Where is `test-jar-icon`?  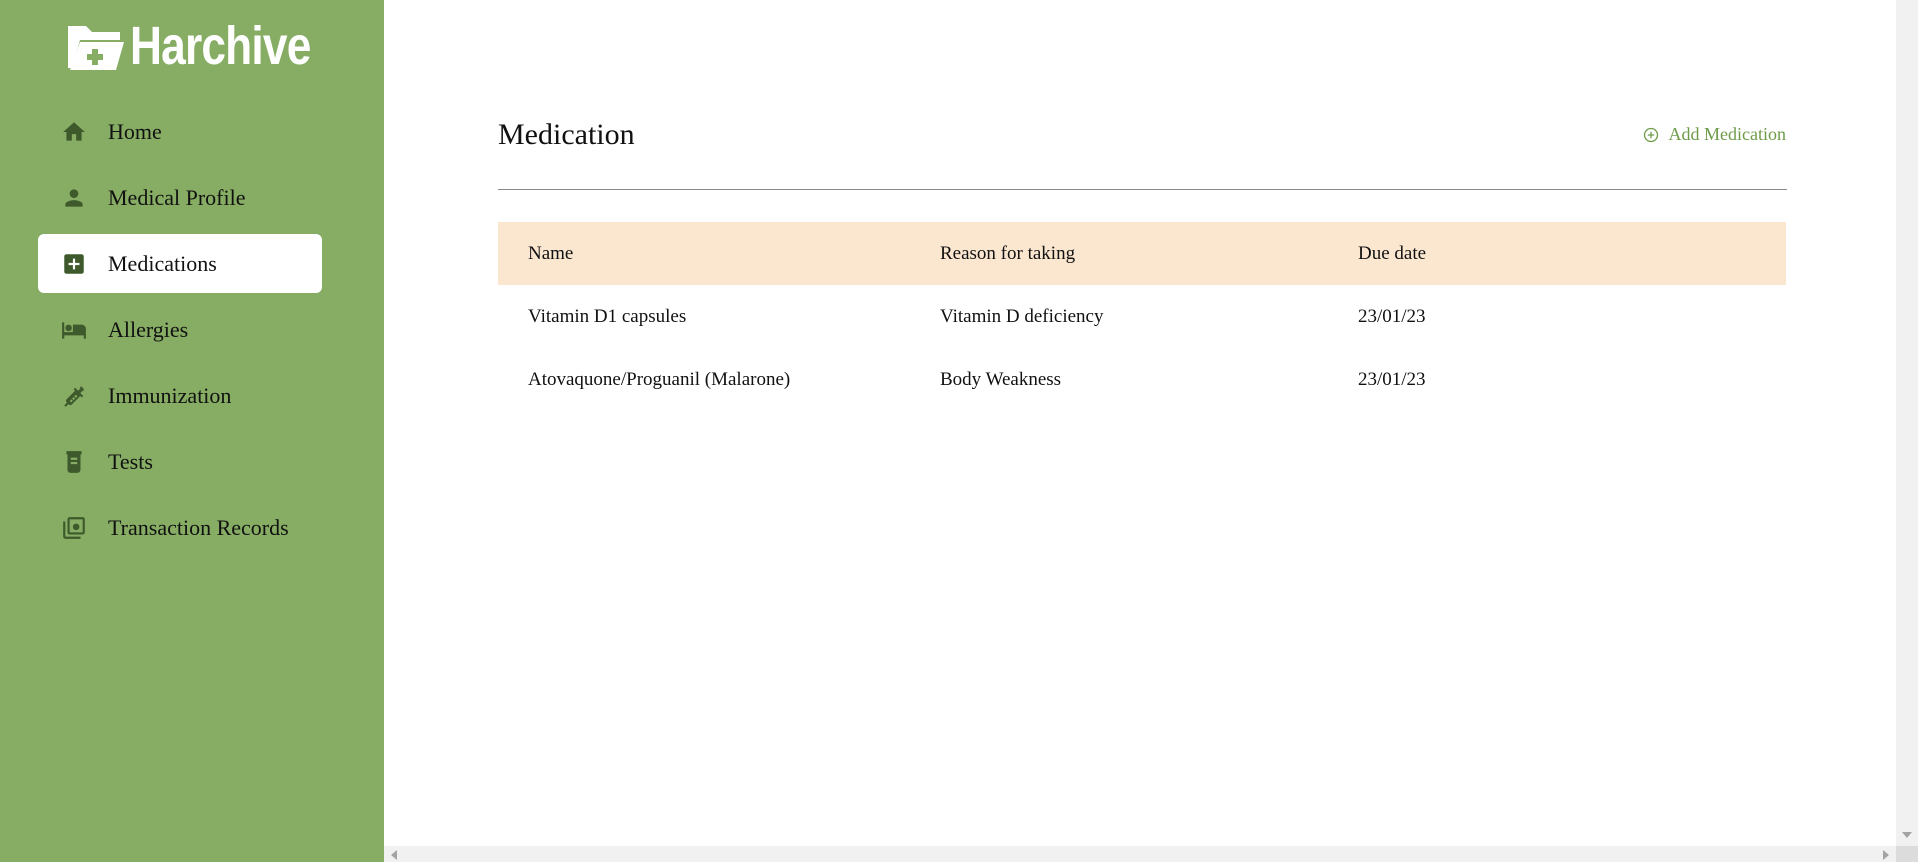
test-jar-icon is located at coordinates (74, 462).